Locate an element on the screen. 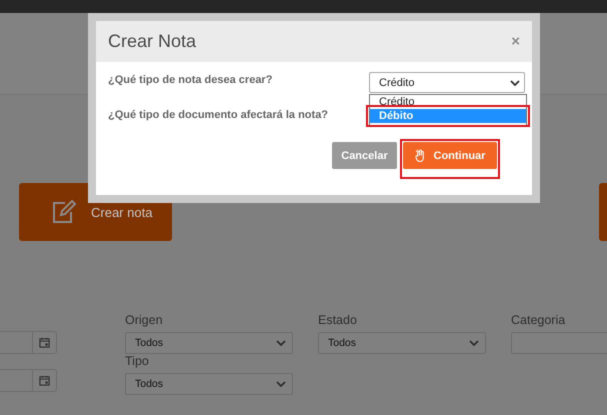  dropdown-option: Débito is located at coordinates (448, 116).